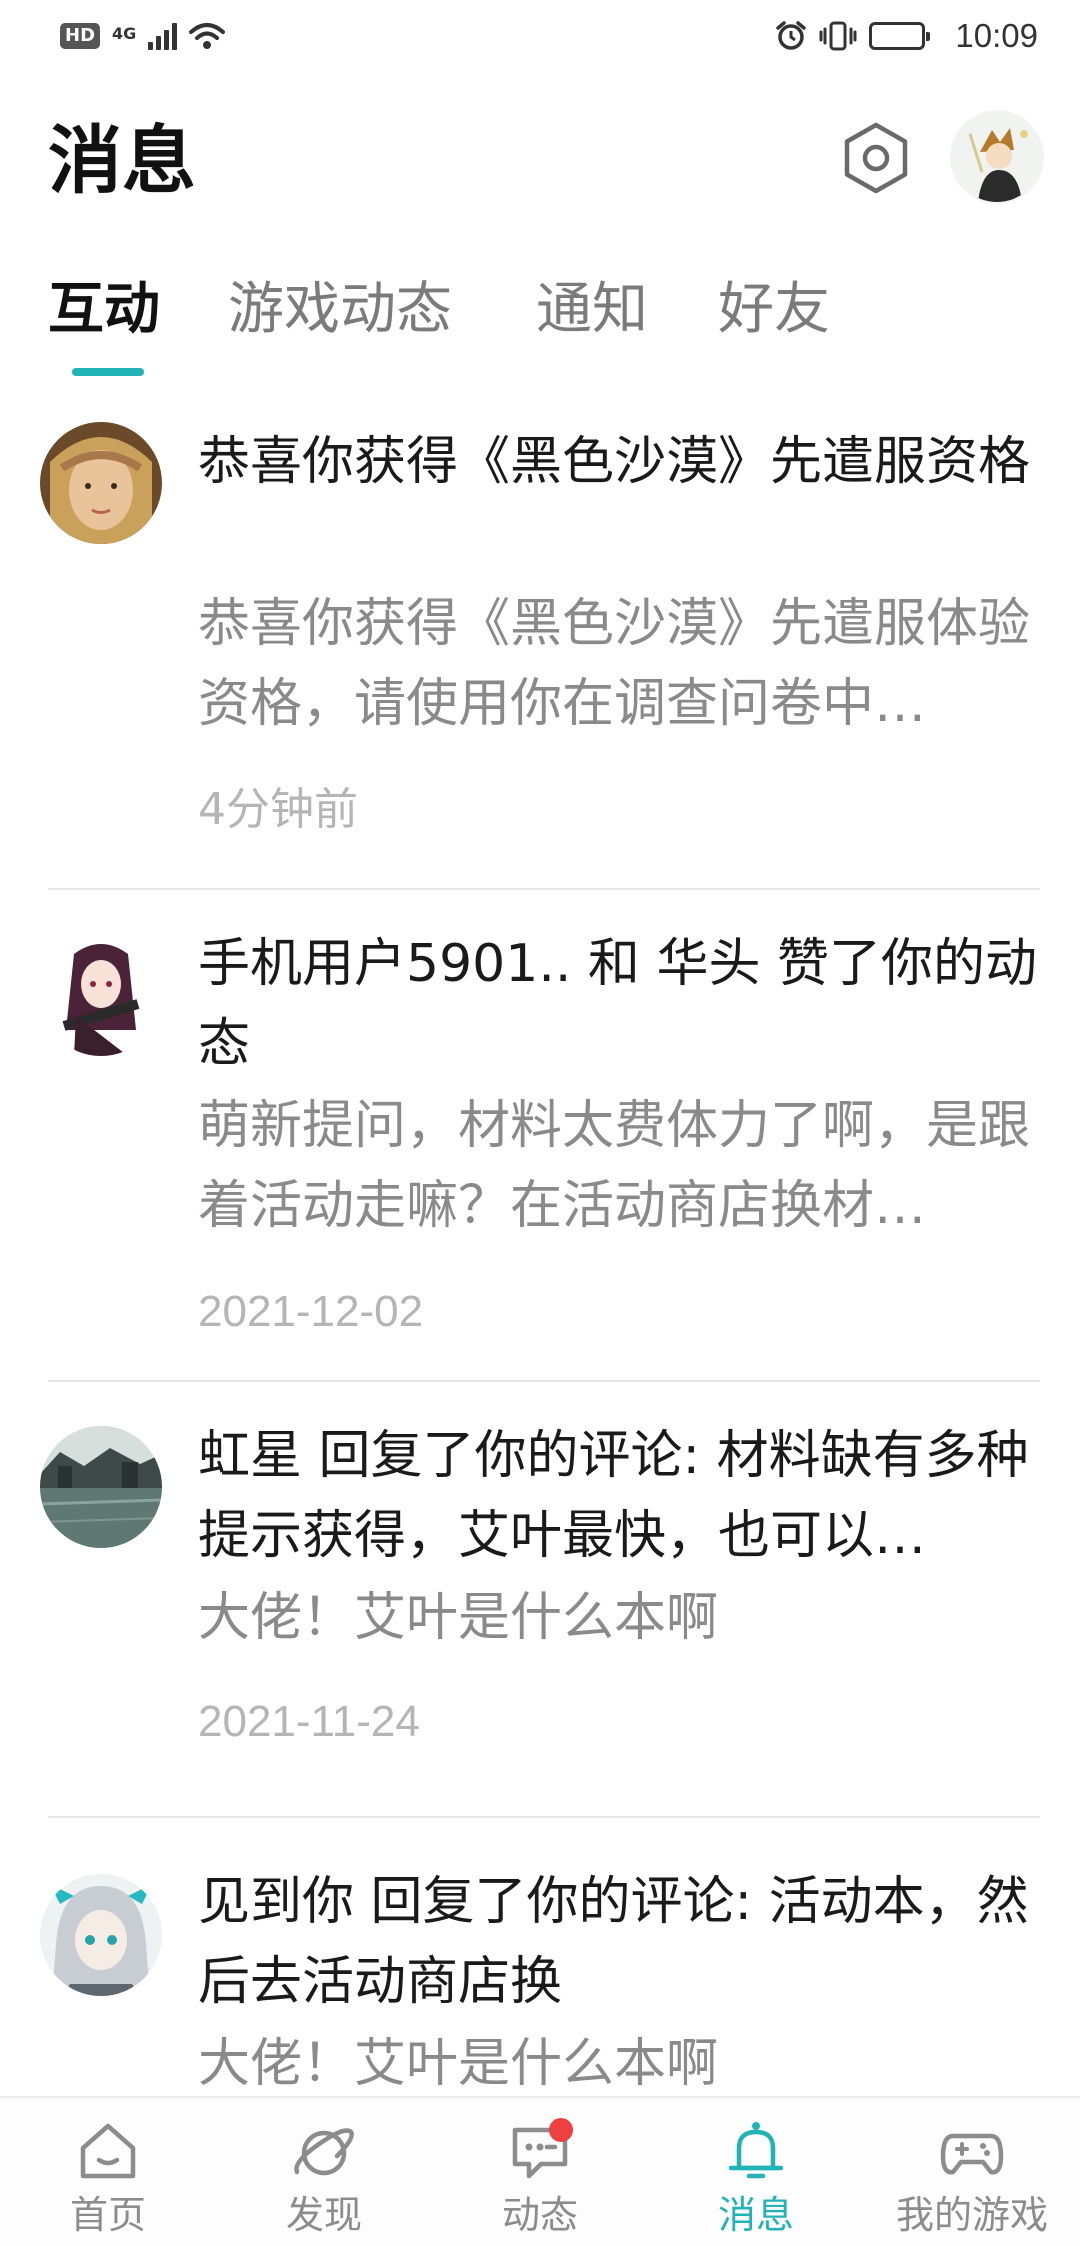  Describe the element at coordinates (592, 310) in the screenshot. I see `tab-notifications: 通知` at that location.